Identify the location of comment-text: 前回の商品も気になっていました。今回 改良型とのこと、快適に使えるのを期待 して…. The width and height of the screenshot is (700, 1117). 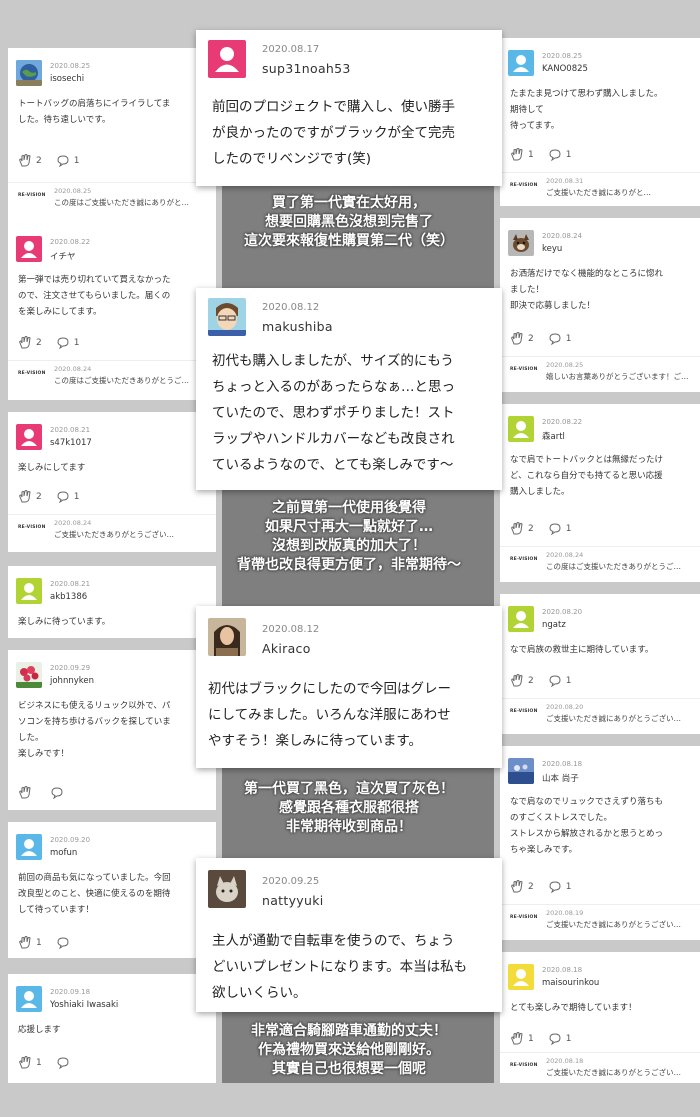
(94, 894).